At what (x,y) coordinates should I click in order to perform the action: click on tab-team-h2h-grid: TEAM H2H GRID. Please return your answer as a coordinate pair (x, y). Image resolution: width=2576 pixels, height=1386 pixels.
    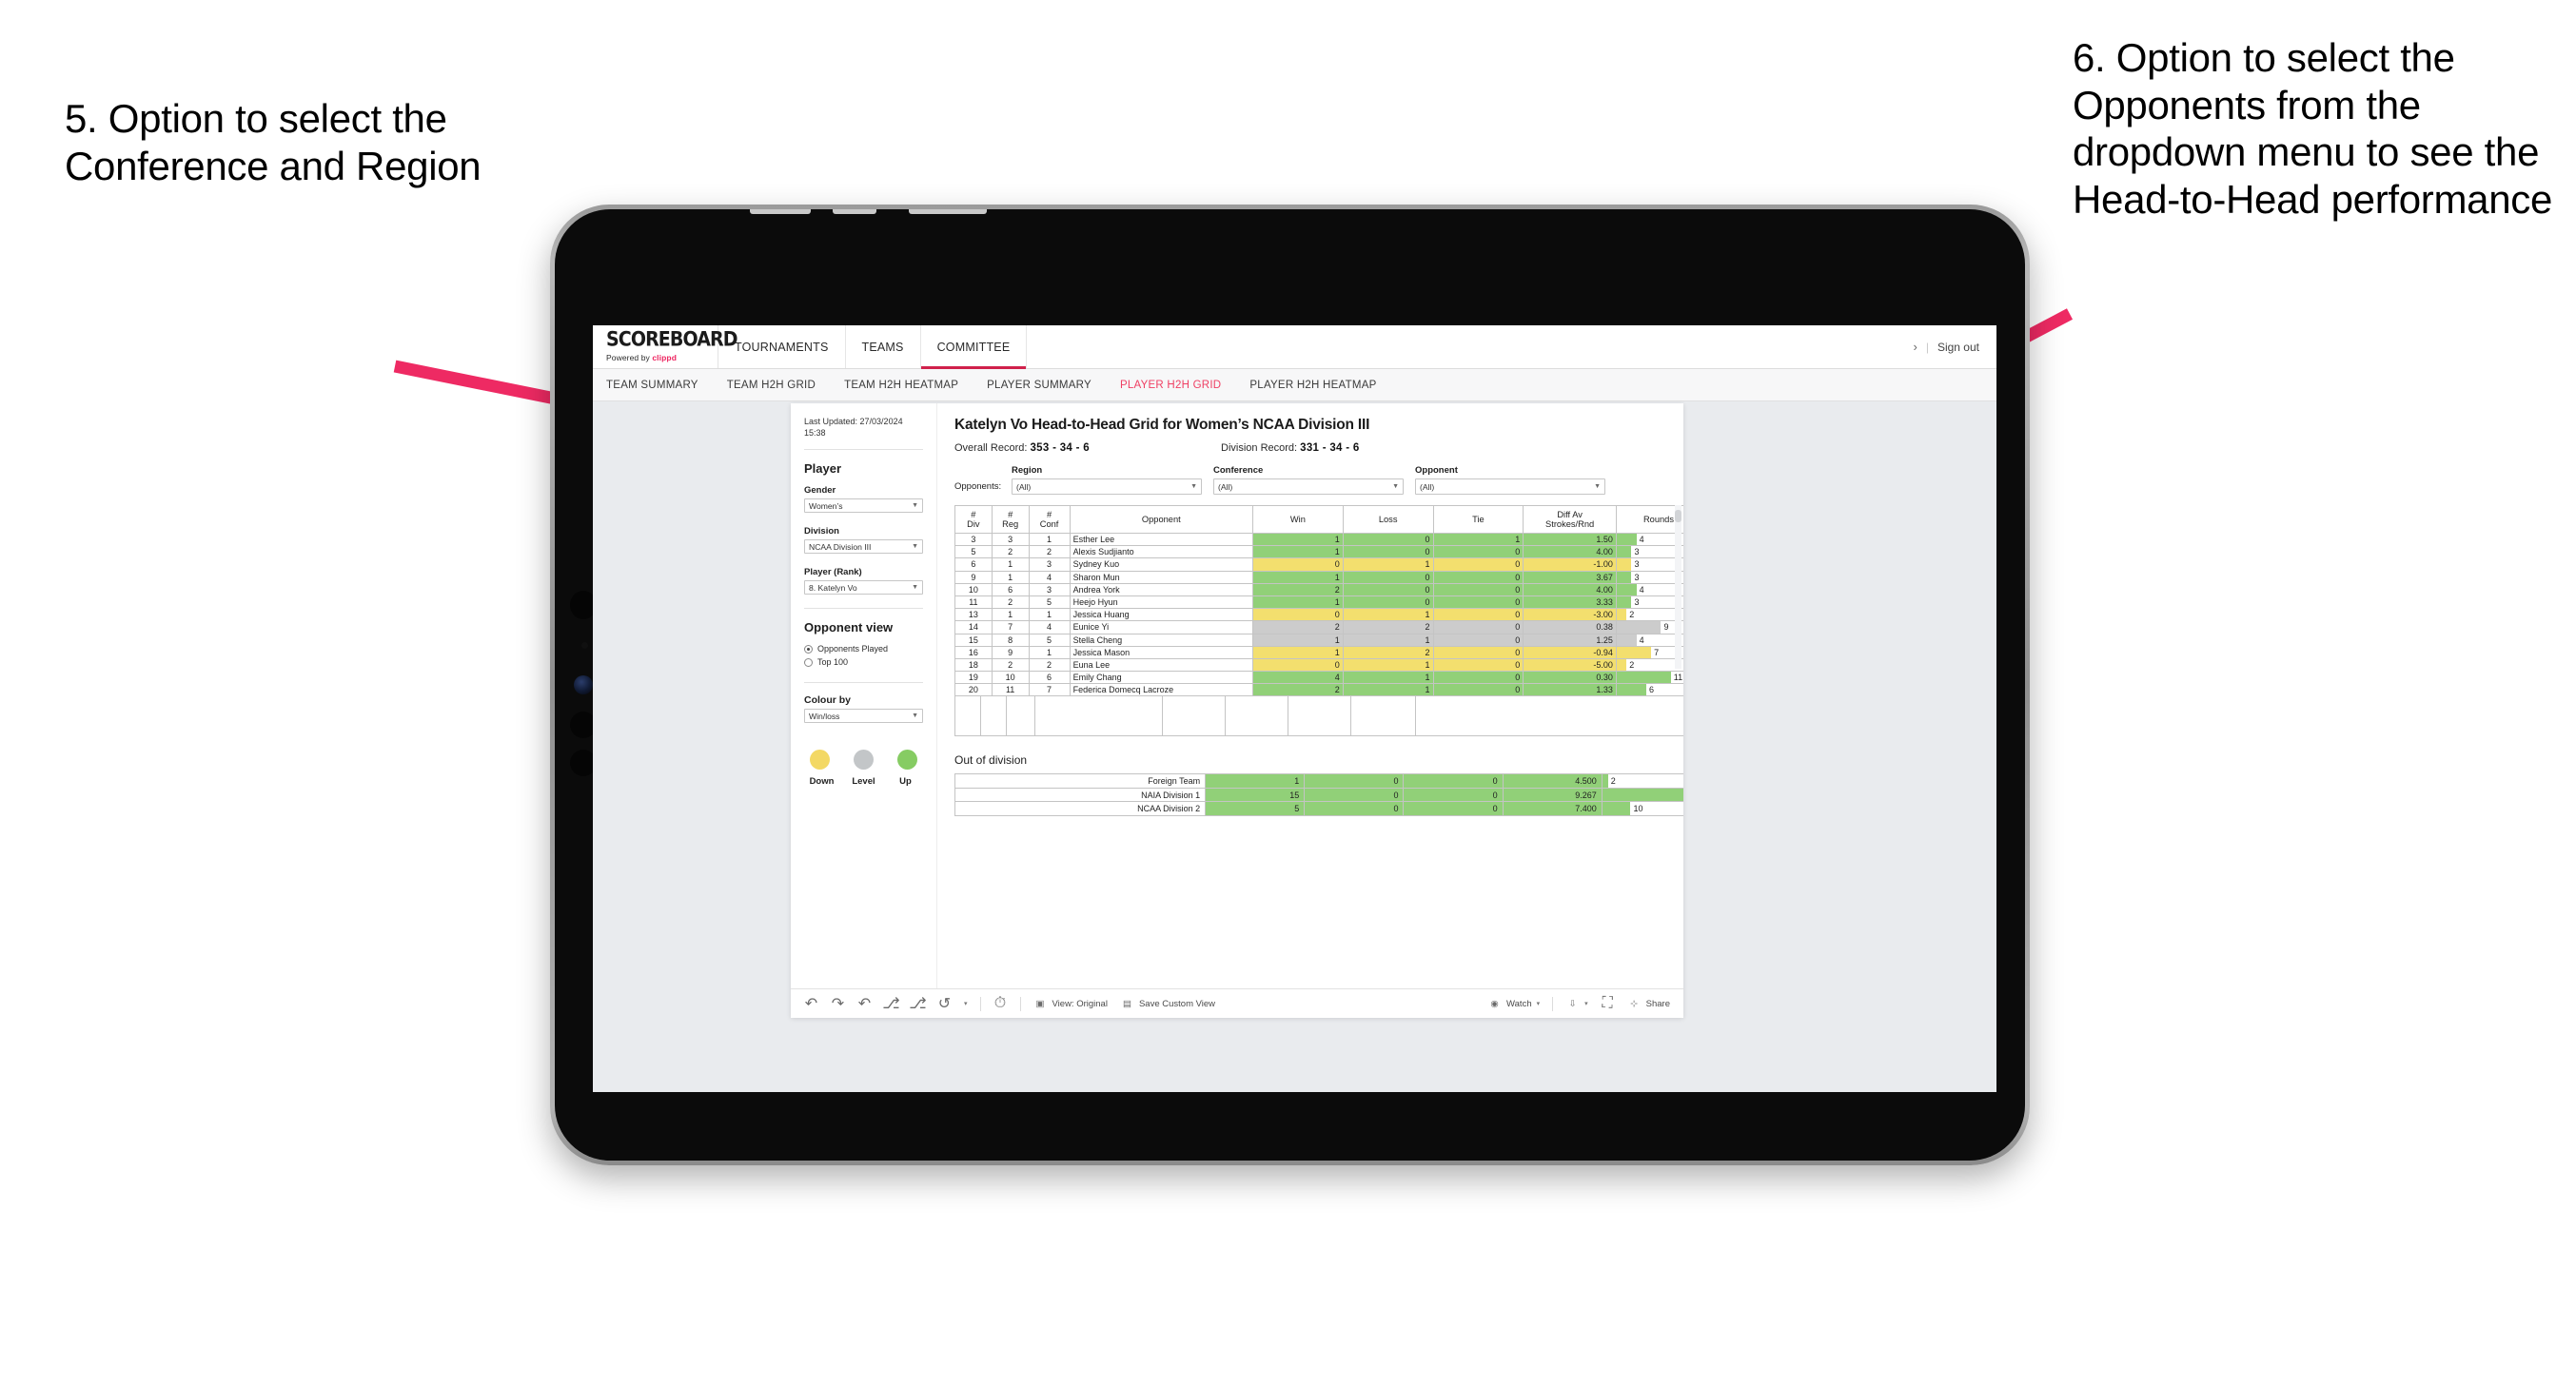
    Looking at the image, I should click on (771, 385).